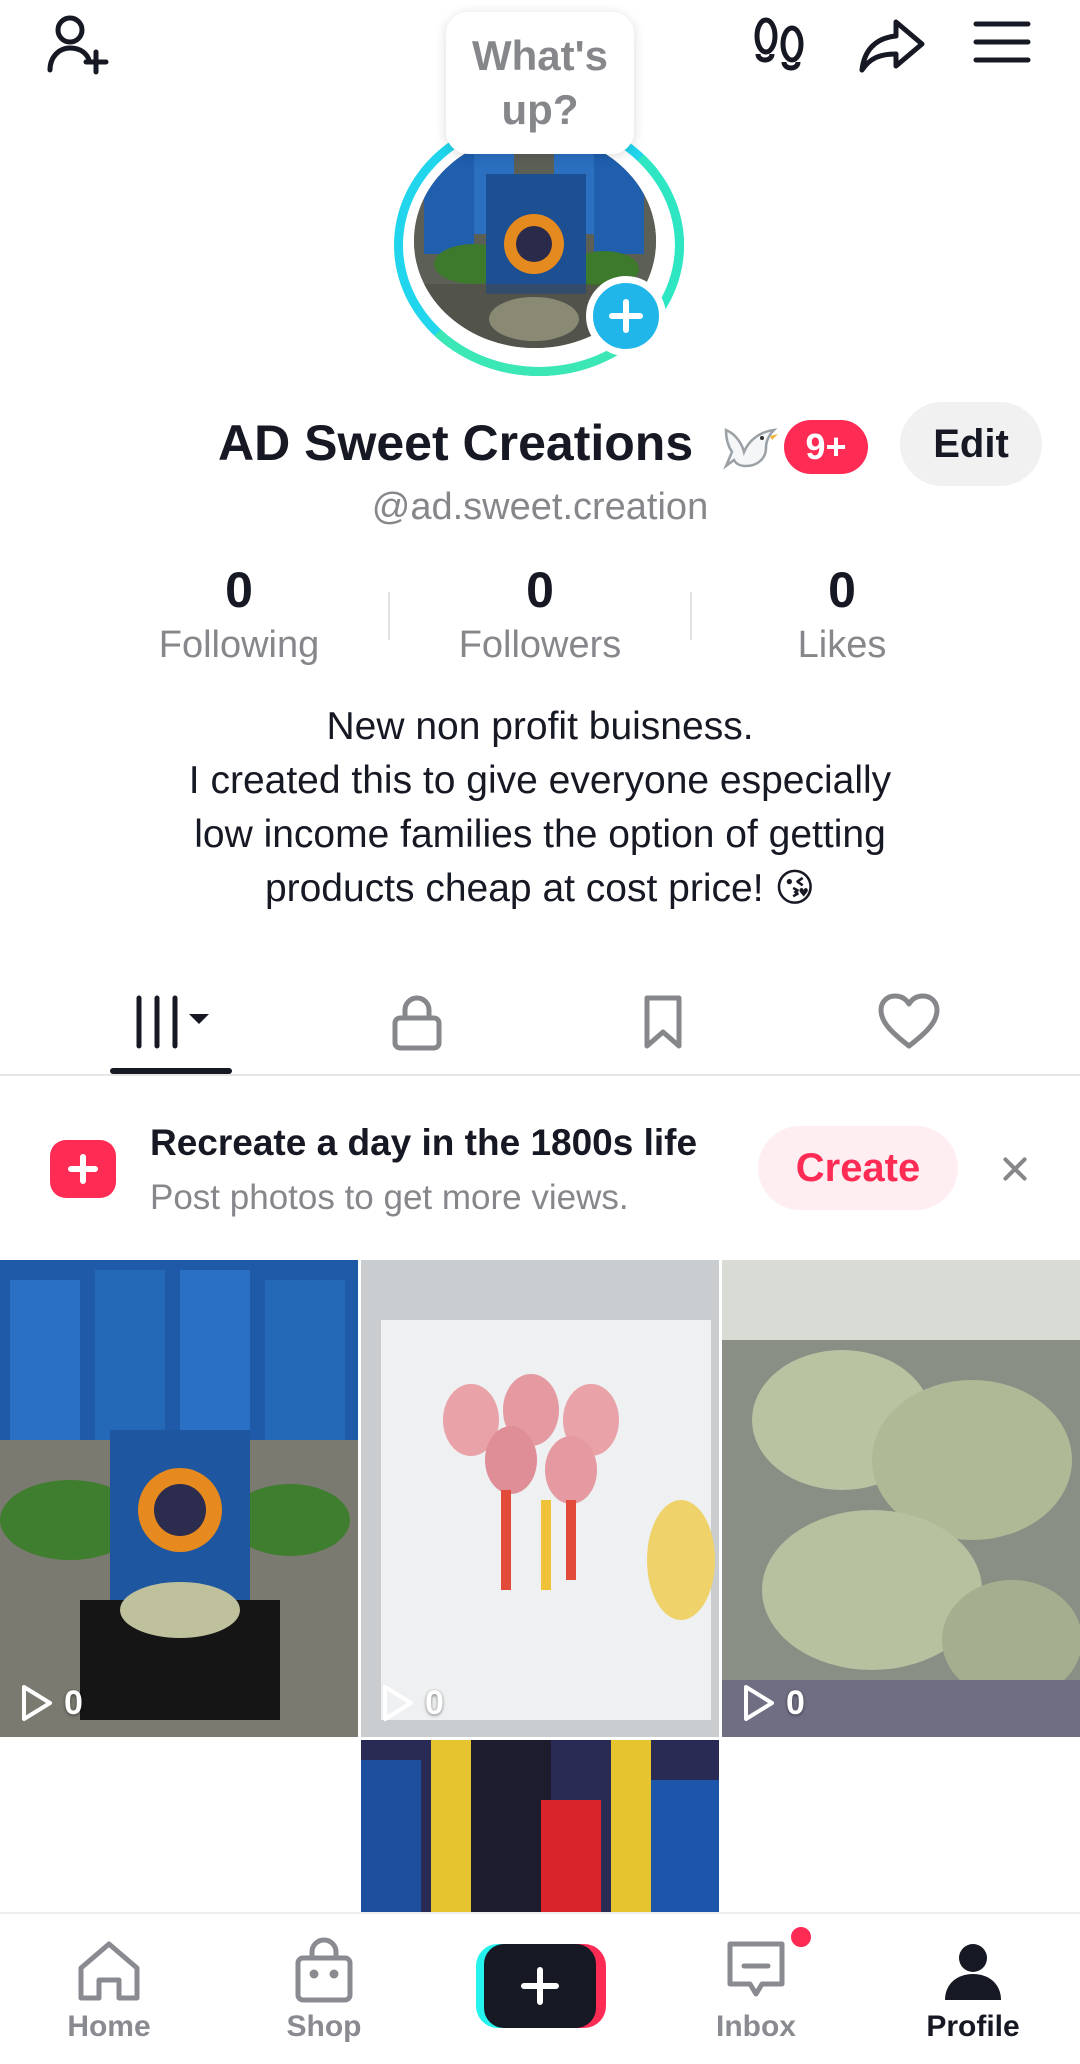 The width and height of the screenshot is (1080, 2064). What do you see at coordinates (540, 726) in the screenshot?
I see `bio-line: New non profit buisness.` at bounding box center [540, 726].